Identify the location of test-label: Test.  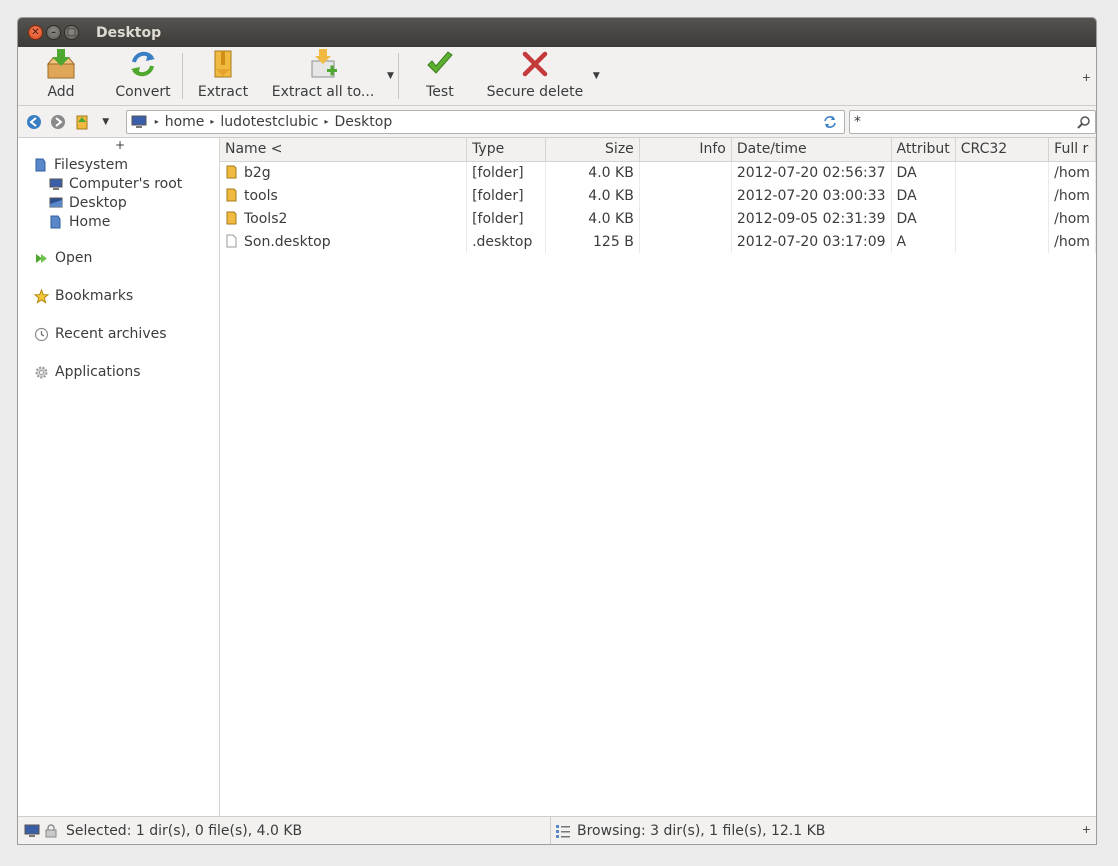
(440, 92).